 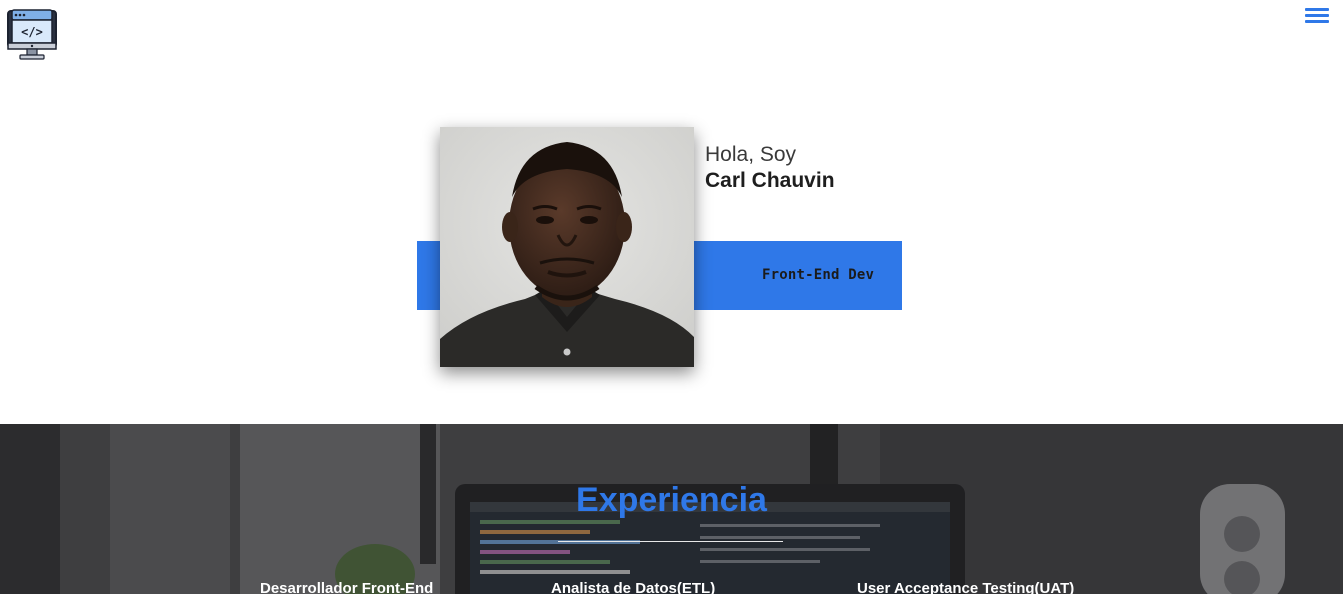 I want to click on role-label: Front-End Dev, so click(x=818, y=275).